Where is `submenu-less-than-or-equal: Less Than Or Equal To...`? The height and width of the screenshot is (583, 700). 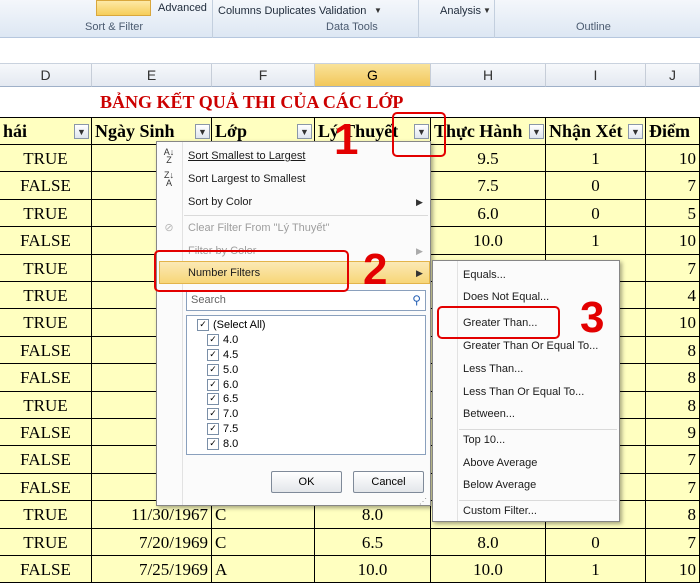 submenu-less-than-or-equal: Less Than Or Equal To... is located at coordinates (526, 392).